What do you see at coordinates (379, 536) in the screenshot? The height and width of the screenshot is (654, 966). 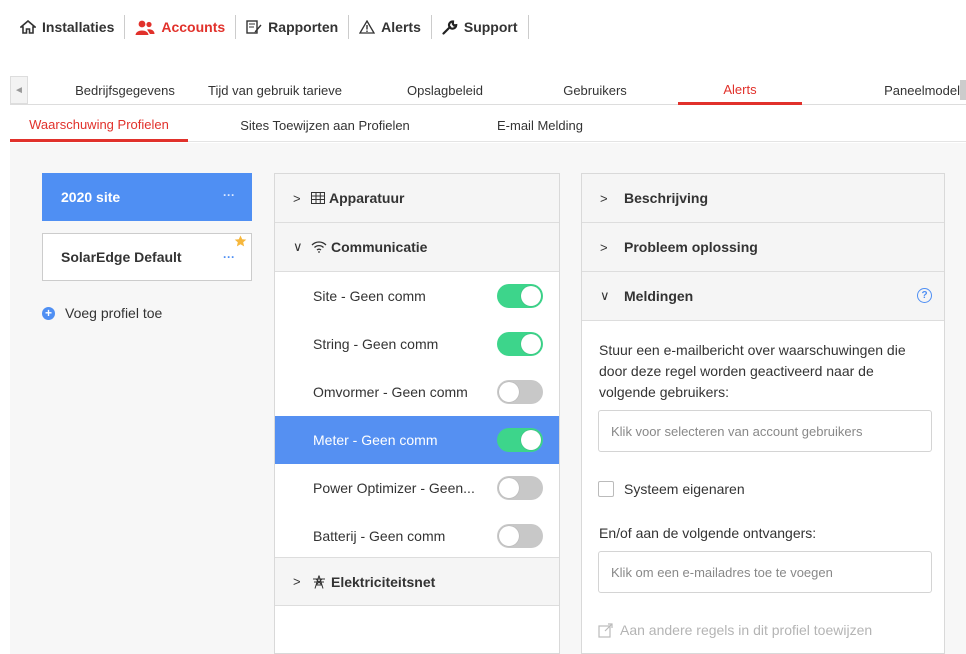 I see `alert-label: Batterij - Geen comm` at bounding box center [379, 536].